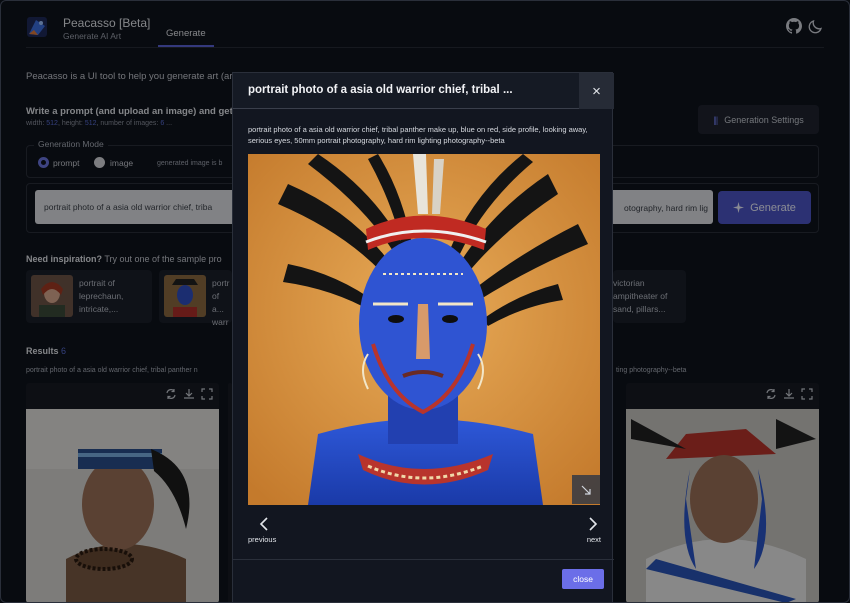 The width and height of the screenshot is (850, 603). I want to click on close-icon: ×, so click(596, 91).